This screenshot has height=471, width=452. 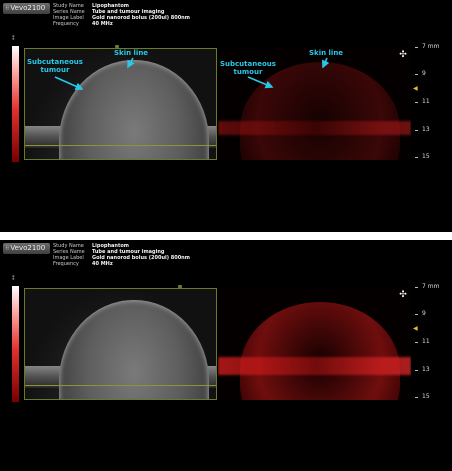 What do you see at coordinates (102, 264) in the screenshot?
I see `metadata-value: 40 MHz` at bounding box center [102, 264].